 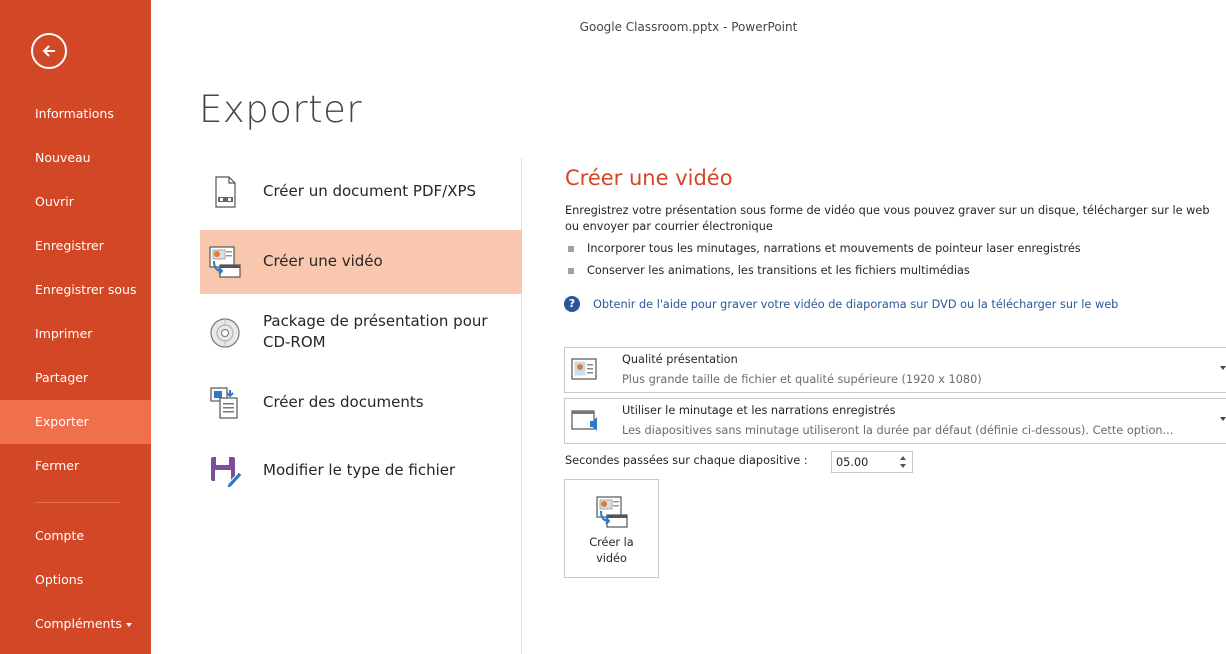 What do you see at coordinates (75, 378) in the screenshot?
I see `nav-item-partager: Partager` at bounding box center [75, 378].